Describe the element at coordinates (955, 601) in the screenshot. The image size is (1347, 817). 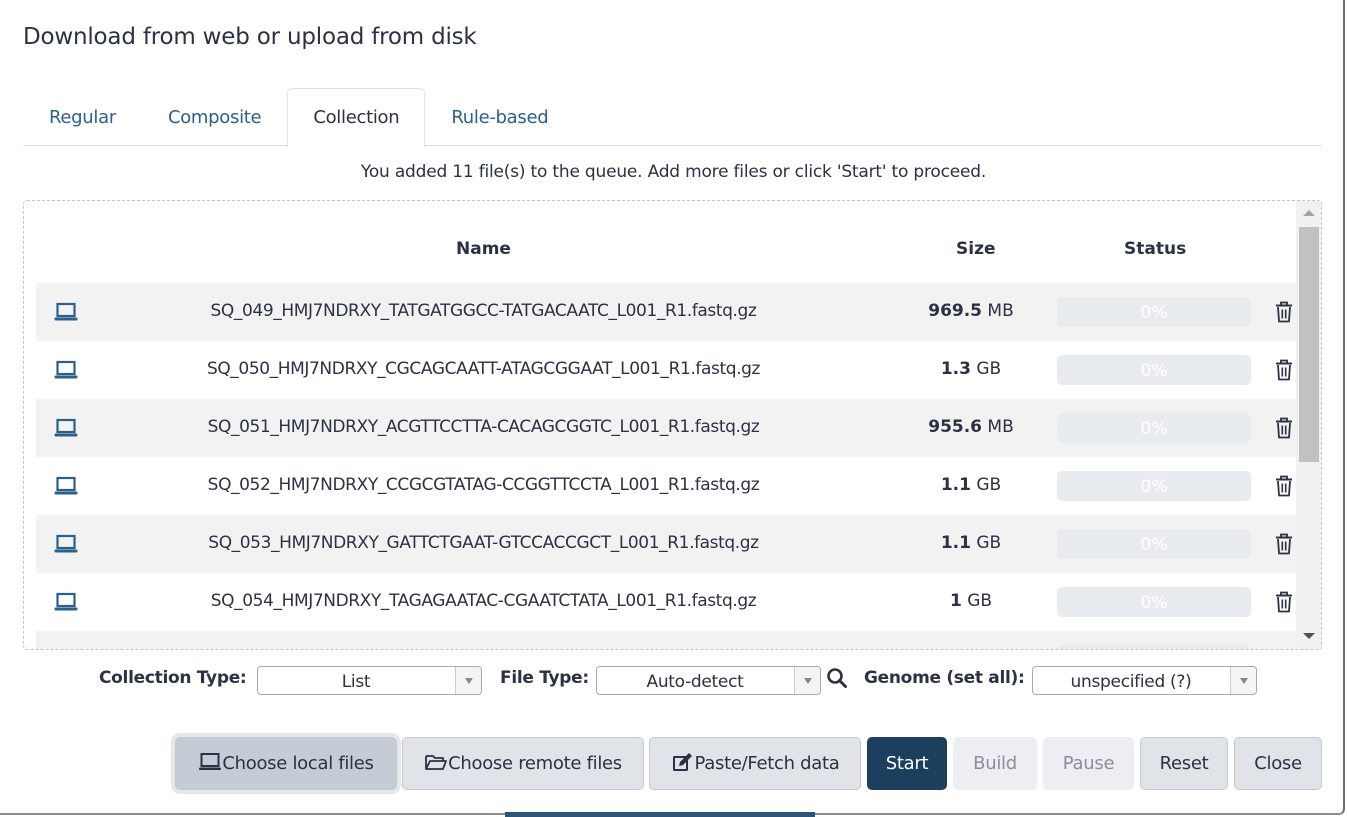
I see `file-size-value: 1` at that location.